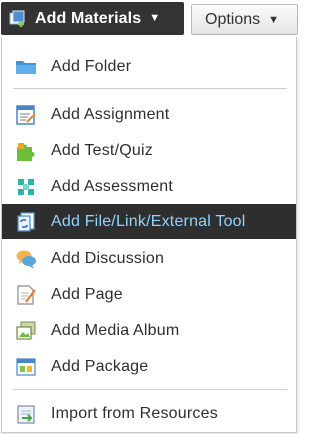 This screenshot has width=320, height=434. I want to click on add-materials-label: Add Materials, so click(88, 18).